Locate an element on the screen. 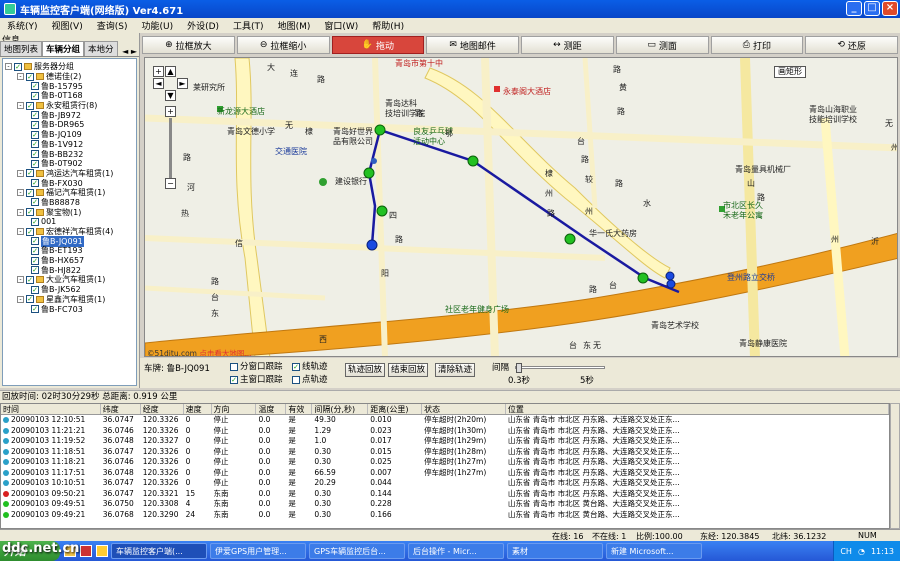 This screenshot has height=561, width=900. toolbar-button-restore: ⟲ 还原 is located at coordinates (851, 45).